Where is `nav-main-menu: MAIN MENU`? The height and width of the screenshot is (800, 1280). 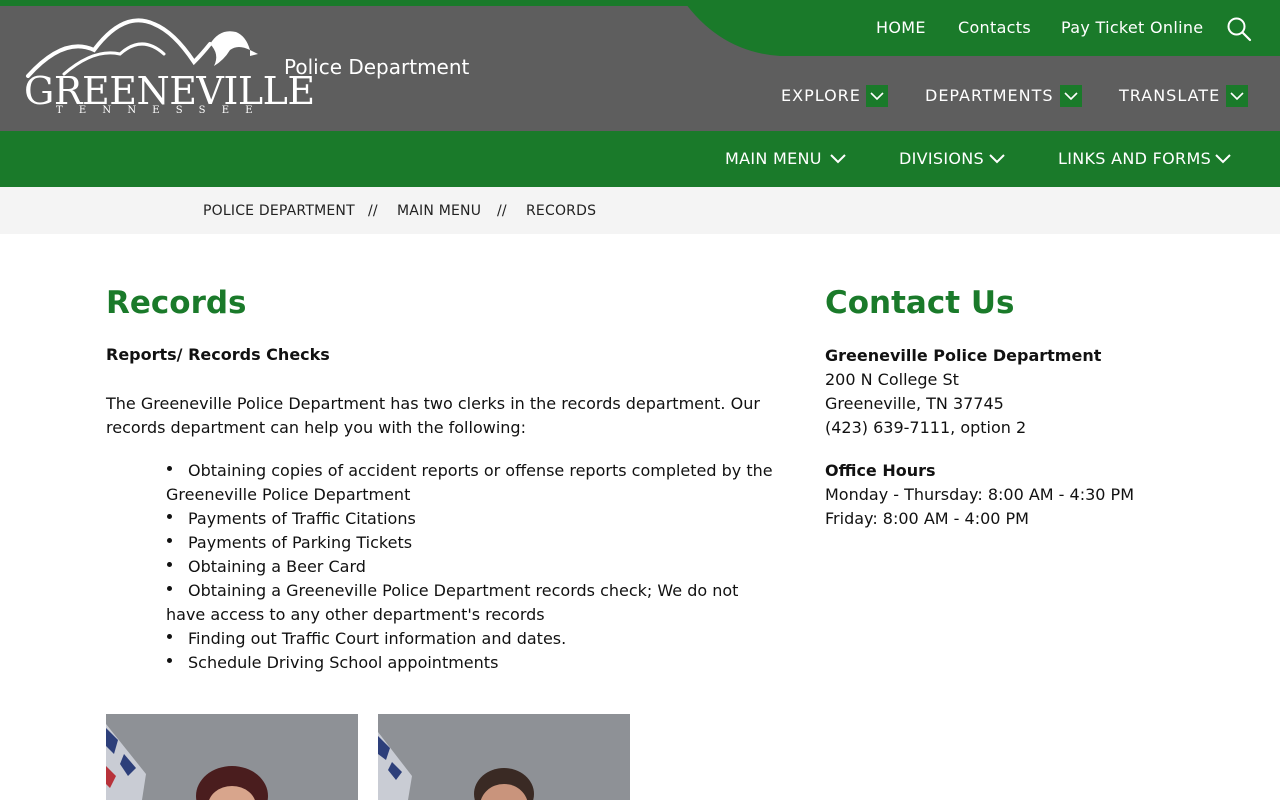
nav-main-menu: MAIN MENU is located at coordinates (773, 159).